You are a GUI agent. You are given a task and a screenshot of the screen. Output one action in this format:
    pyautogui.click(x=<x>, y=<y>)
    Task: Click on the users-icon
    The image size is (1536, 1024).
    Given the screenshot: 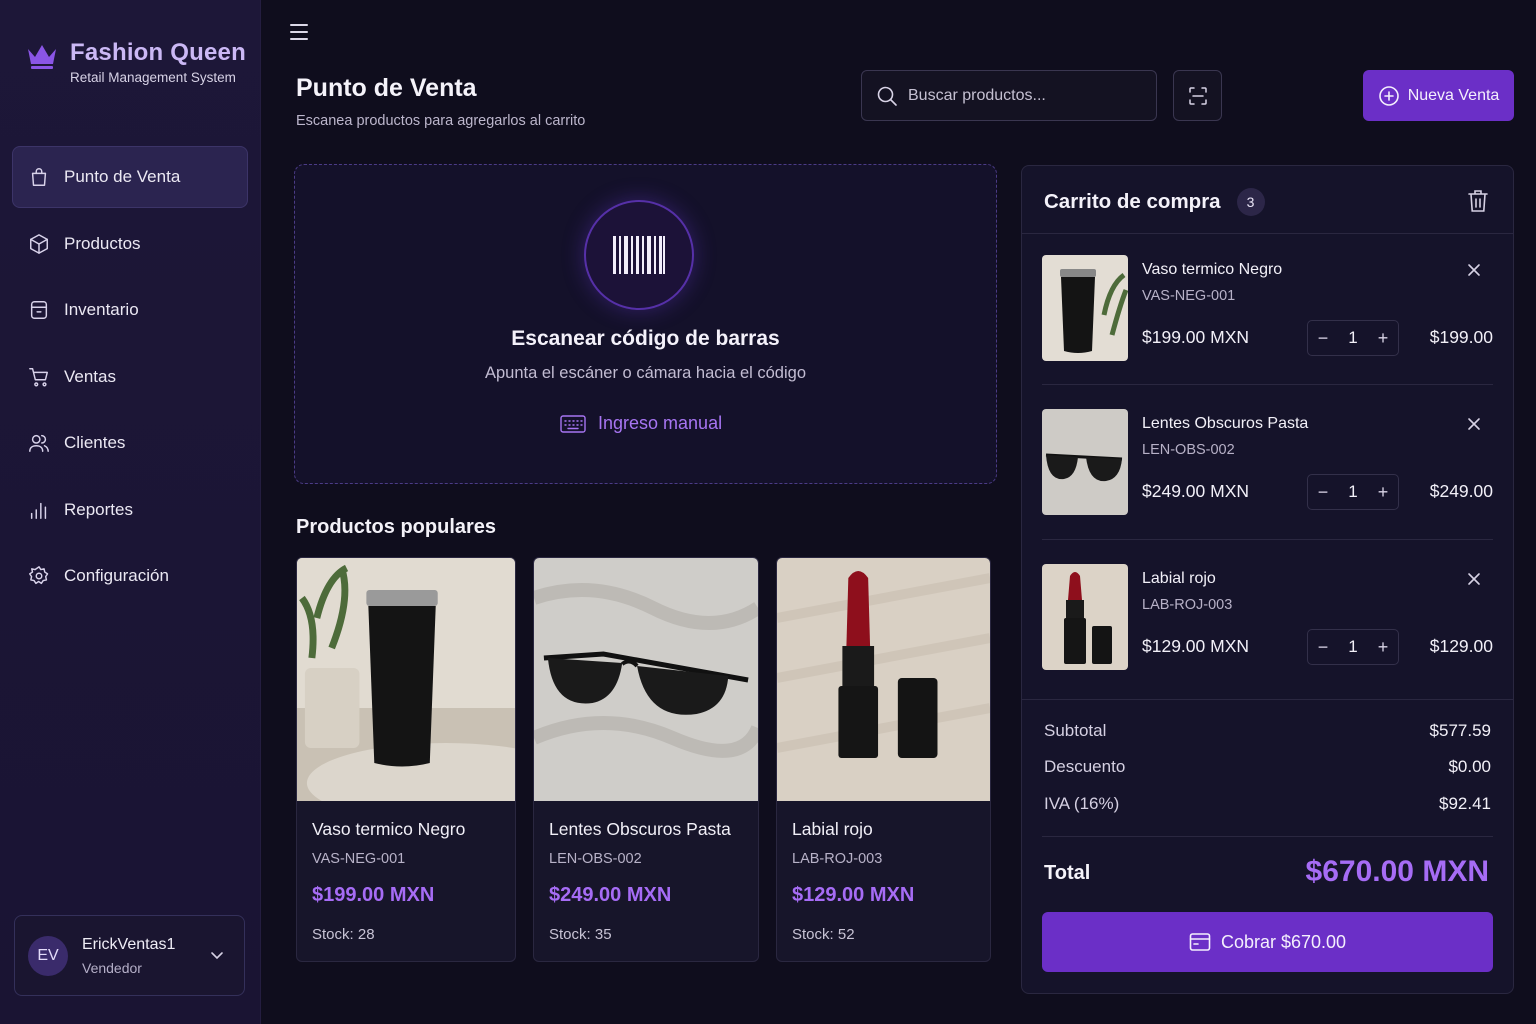 What is the action you would take?
    pyautogui.click(x=39, y=443)
    